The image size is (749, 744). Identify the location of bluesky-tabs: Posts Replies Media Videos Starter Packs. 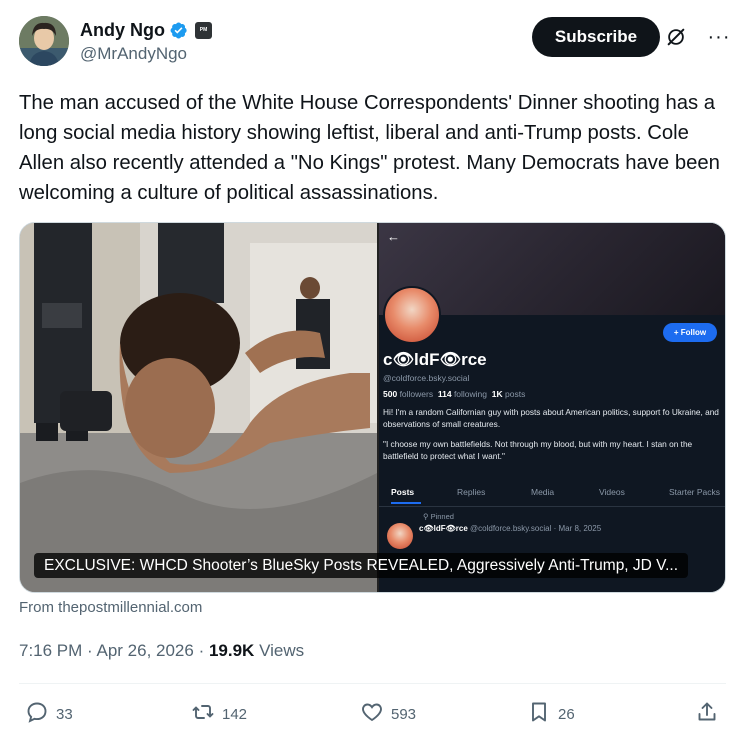
(552, 494).